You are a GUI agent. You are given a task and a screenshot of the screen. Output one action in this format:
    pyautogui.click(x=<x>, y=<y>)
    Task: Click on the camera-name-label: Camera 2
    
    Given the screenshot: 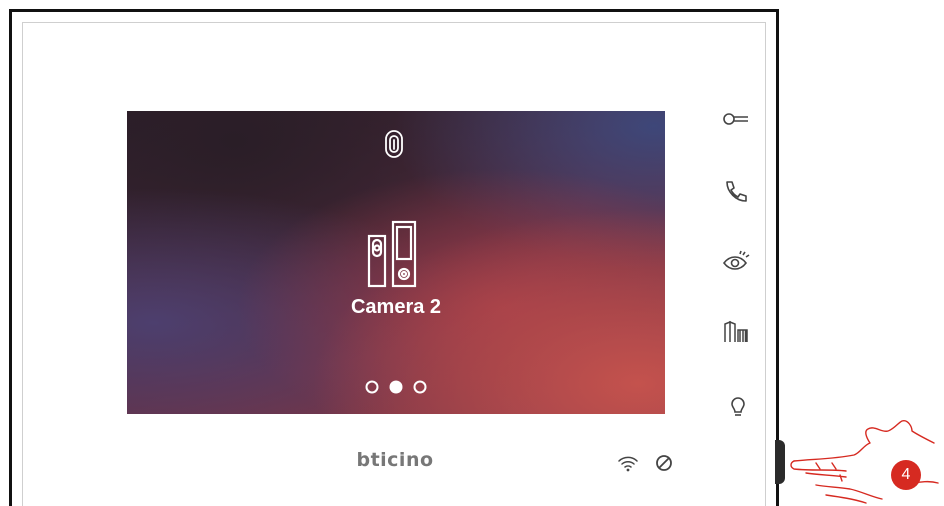 What is the action you would take?
    pyautogui.click(x=396, y=307)
    